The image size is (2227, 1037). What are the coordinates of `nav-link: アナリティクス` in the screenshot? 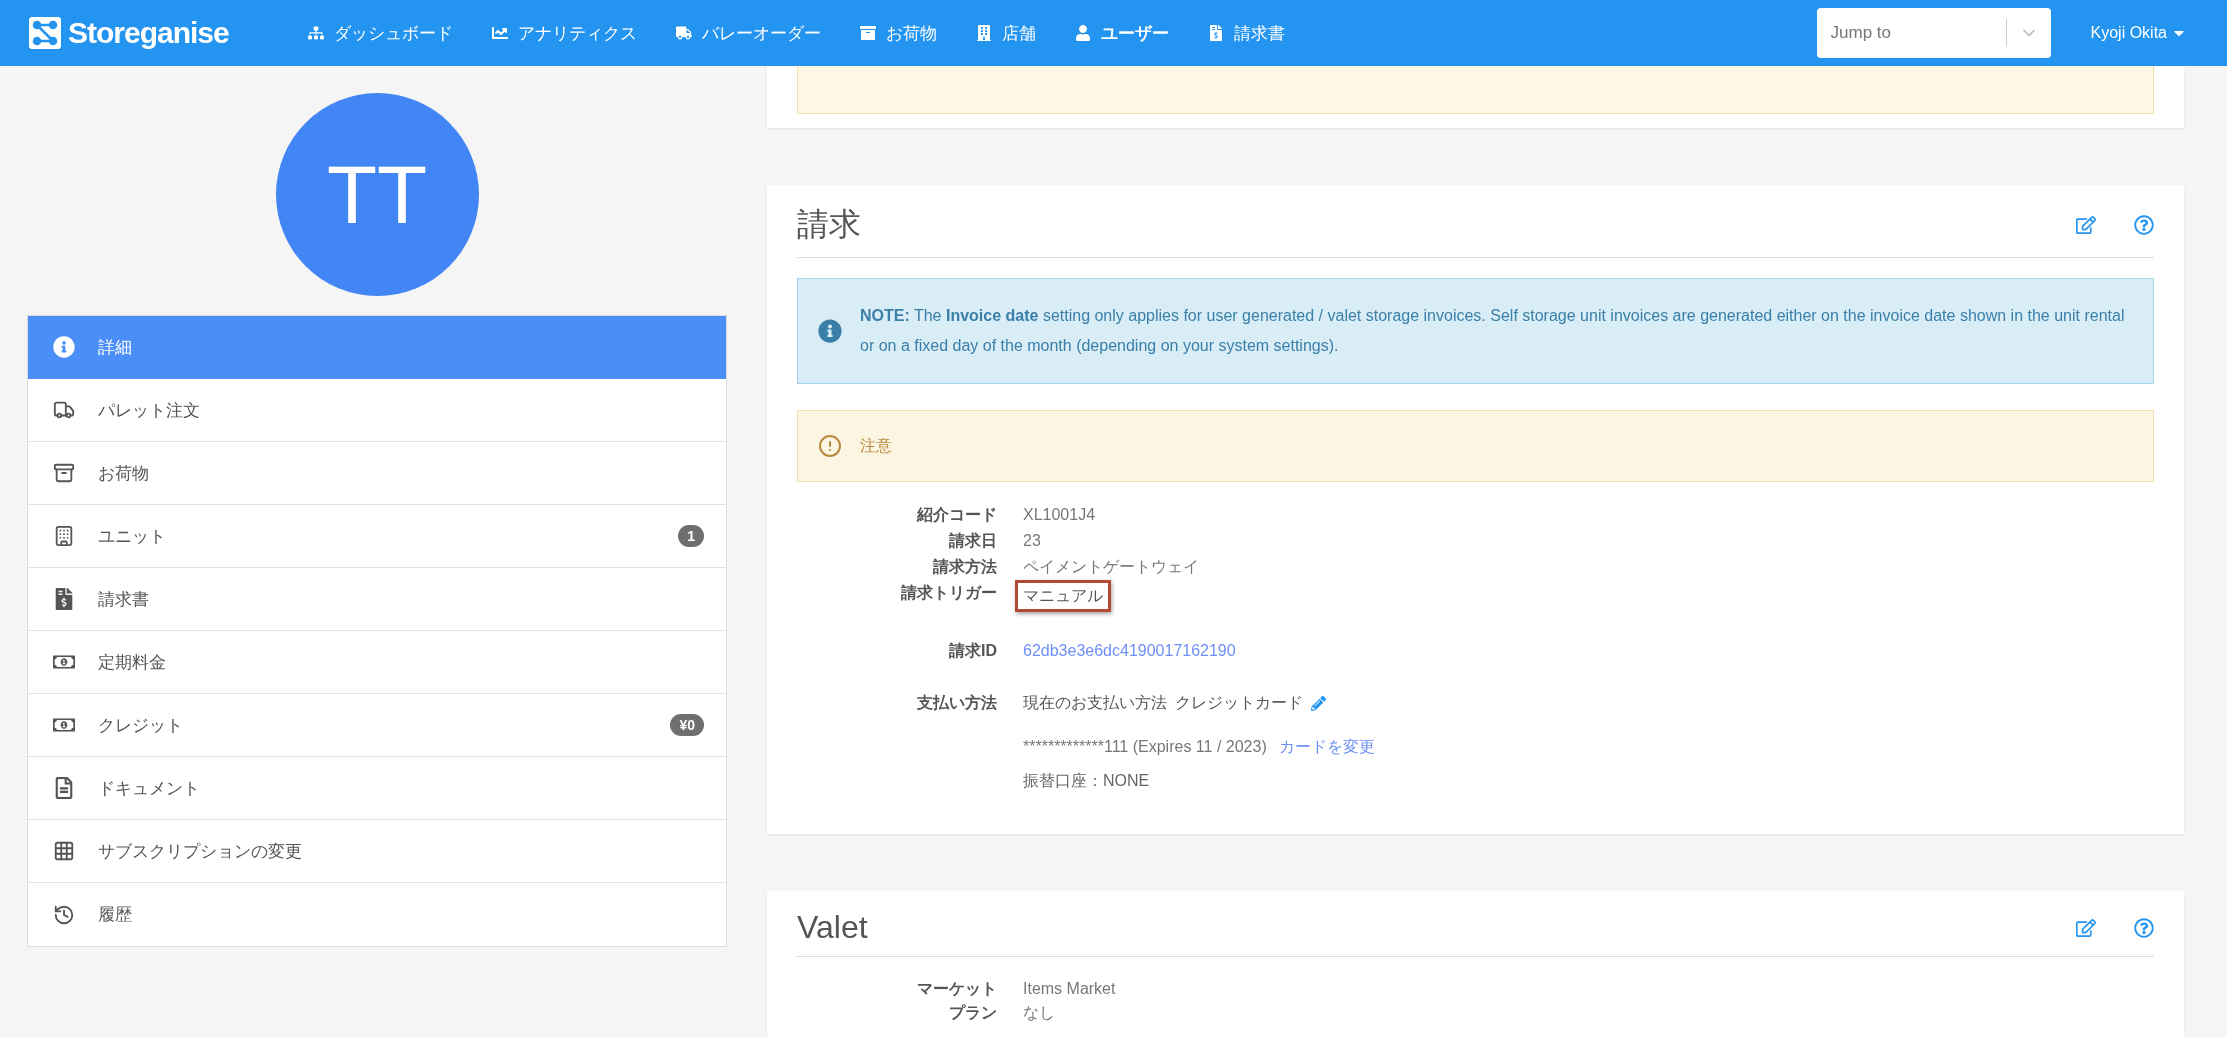 It's located at (564, 33).